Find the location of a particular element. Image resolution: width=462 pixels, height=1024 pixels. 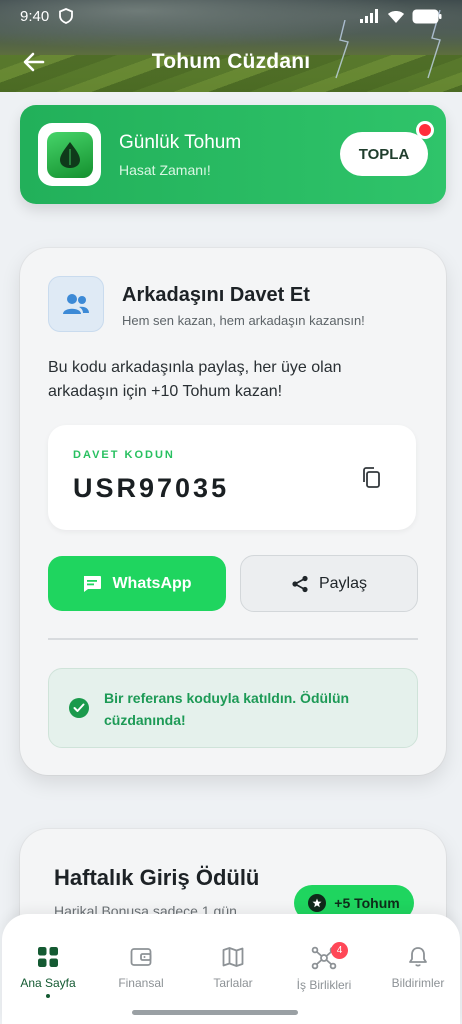

page-title: Tohum Cüzdanı is located at coordinates (231, 61).